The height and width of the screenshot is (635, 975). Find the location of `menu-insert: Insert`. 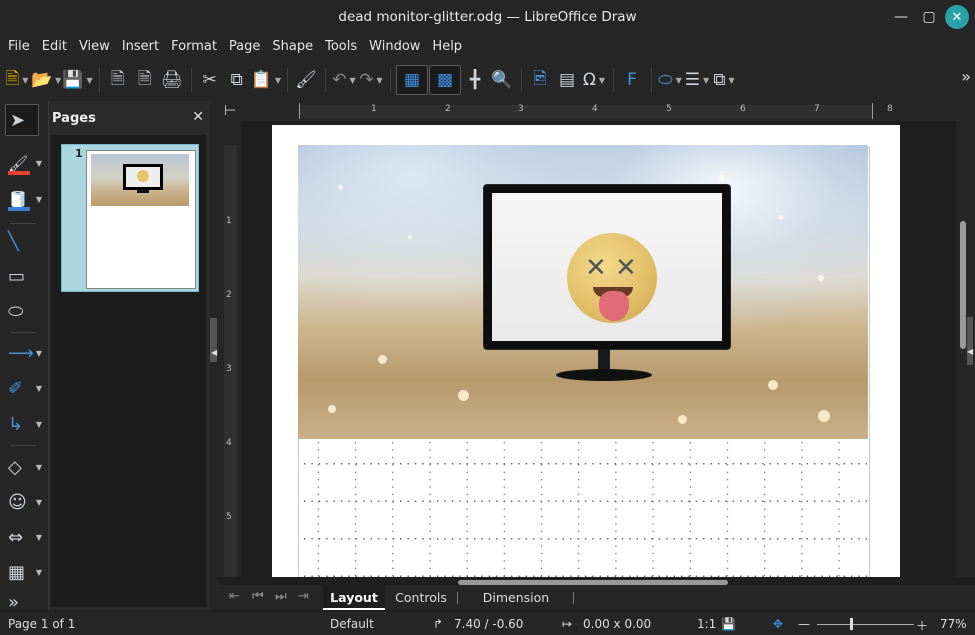

menu-insert: Insert is located at coordinates (140, 46).